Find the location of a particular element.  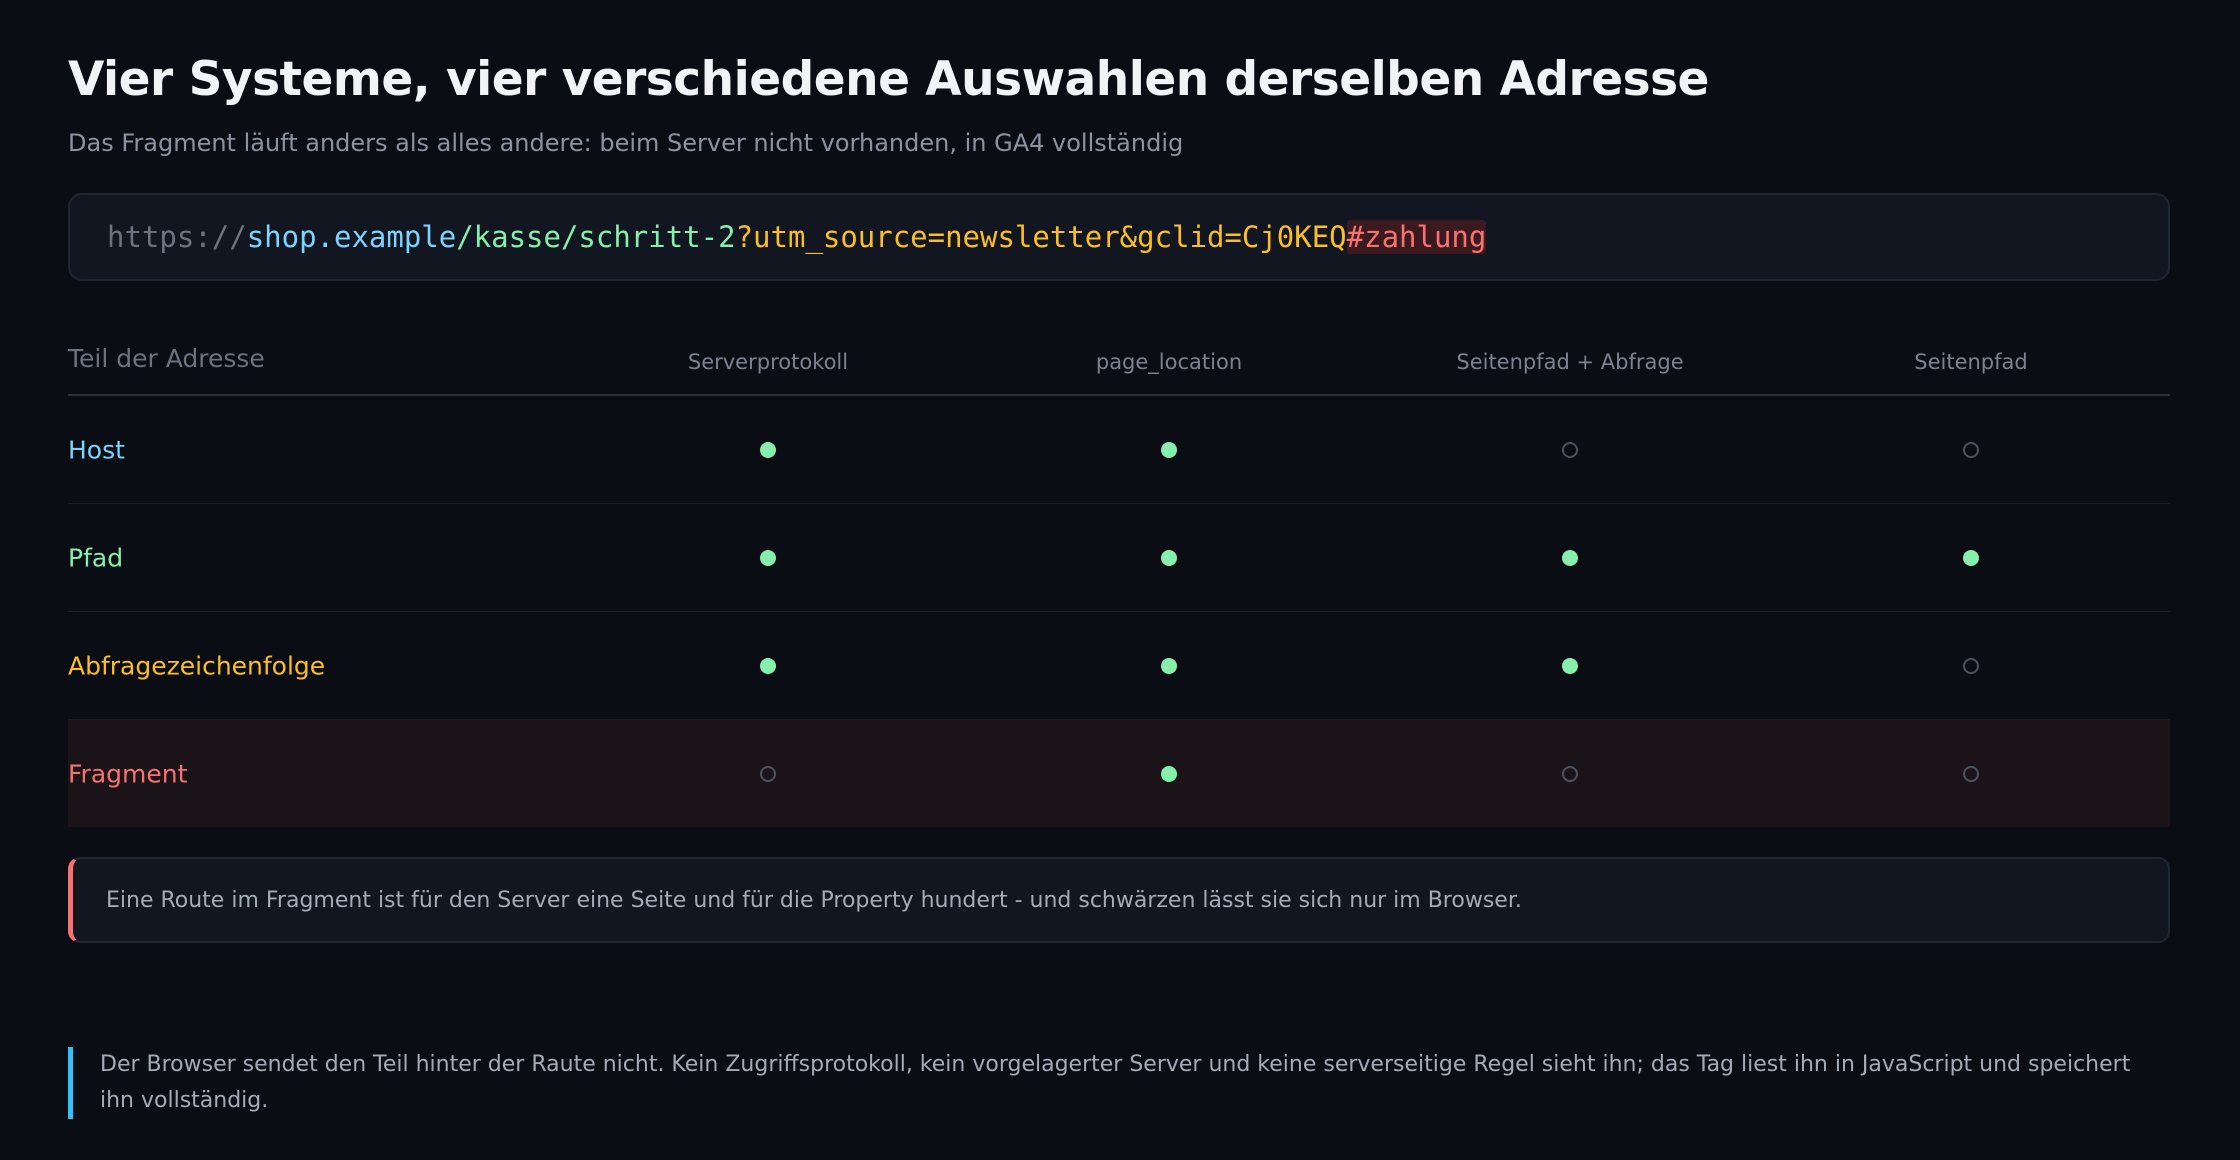

url-fragment: #zahlung is located at coordinates (1416, 237).